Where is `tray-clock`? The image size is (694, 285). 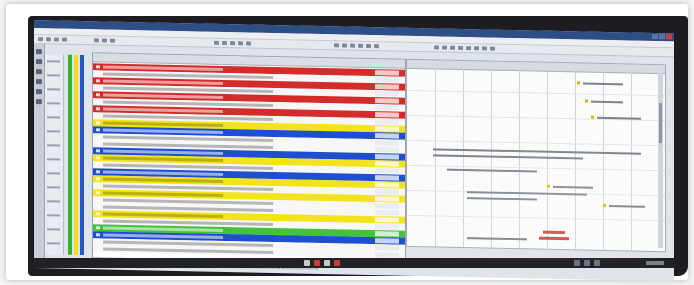
tray-clock is located at coordinates (655, 263).